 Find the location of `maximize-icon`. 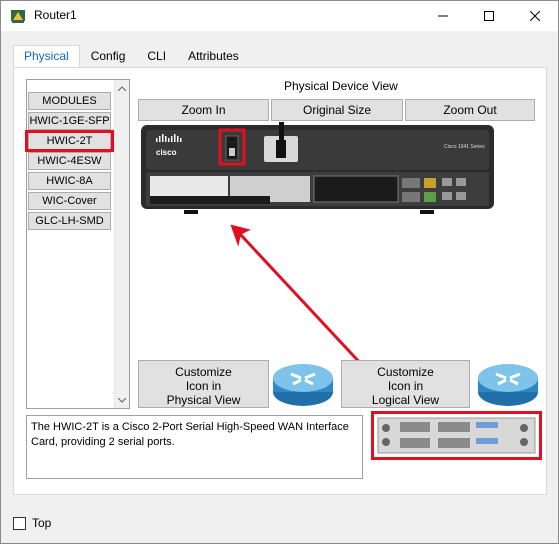

maximize-icon is located at coordinates (489, 16).